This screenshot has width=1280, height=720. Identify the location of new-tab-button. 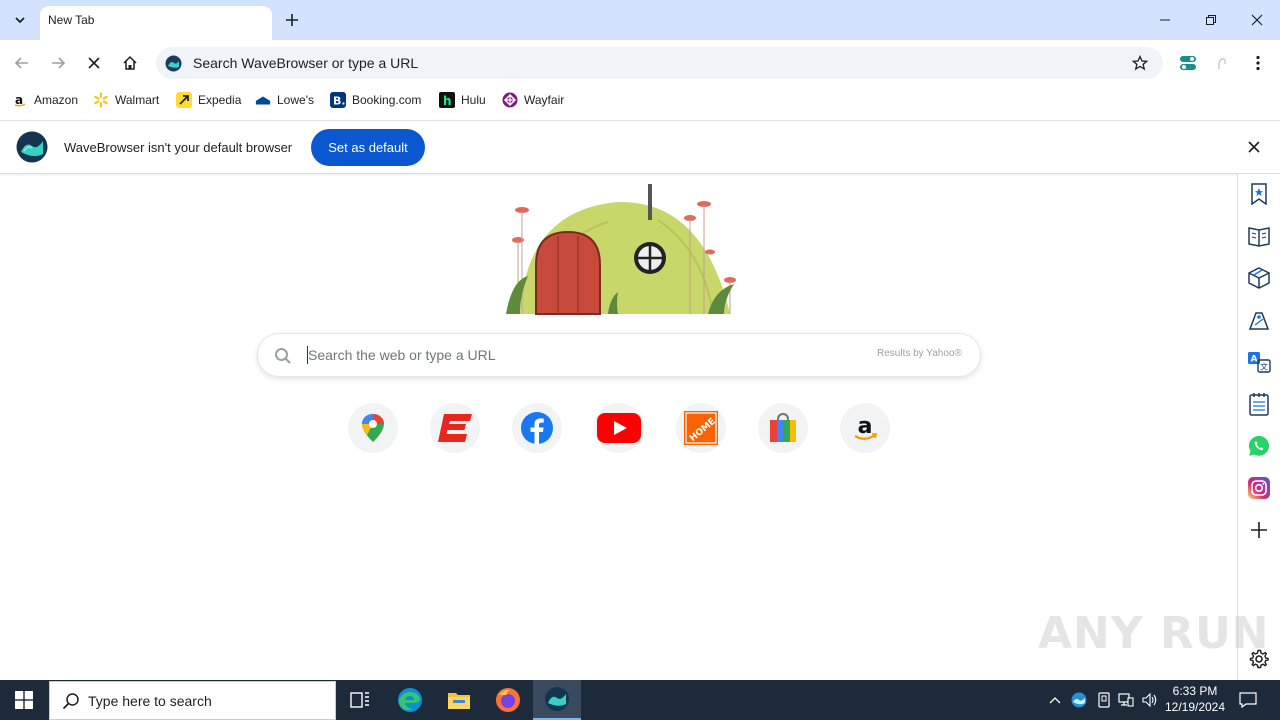
(292, 20).